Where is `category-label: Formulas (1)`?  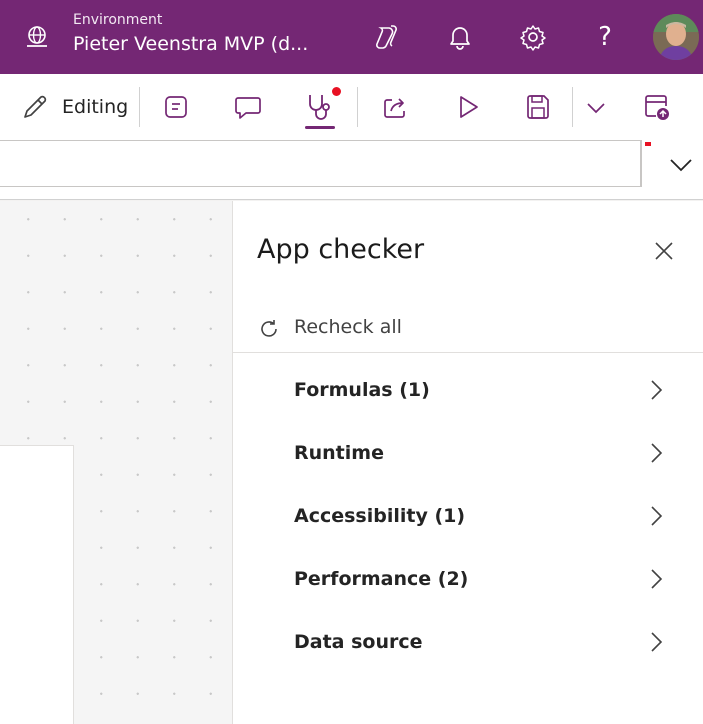
category-label: Formulas (1) is located at coordinates (362, 390).